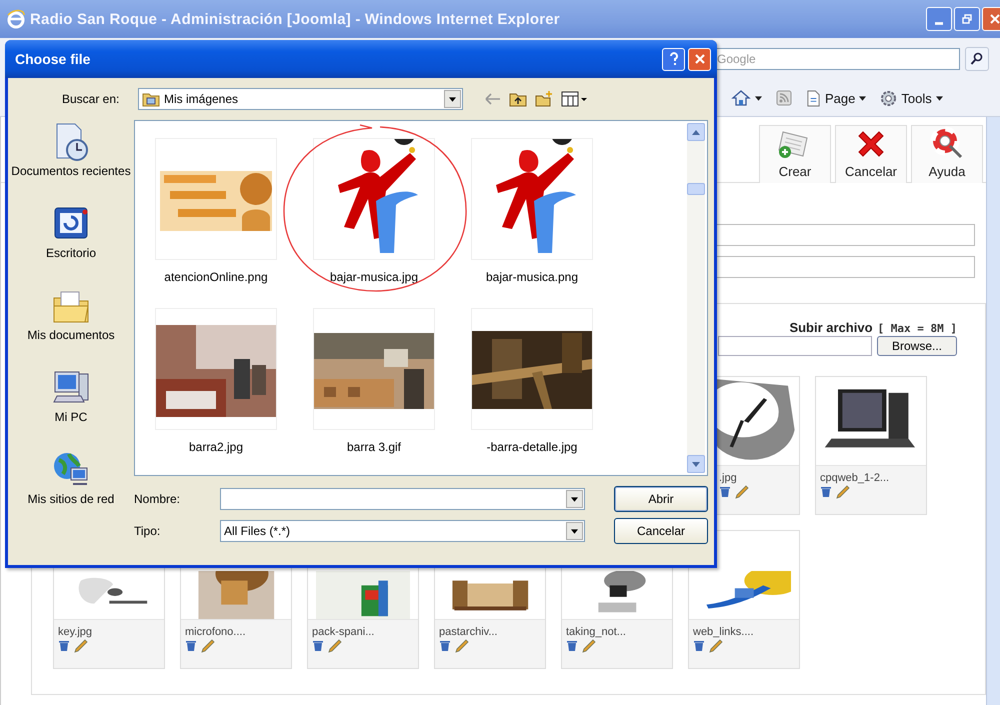 The width and height of the screenshot is (1000, 705). What do you see at coordinates (300, 99) in the screenshot?
I see `folder-dropdown: Mis imágenes` at bounding box center [300, 99].